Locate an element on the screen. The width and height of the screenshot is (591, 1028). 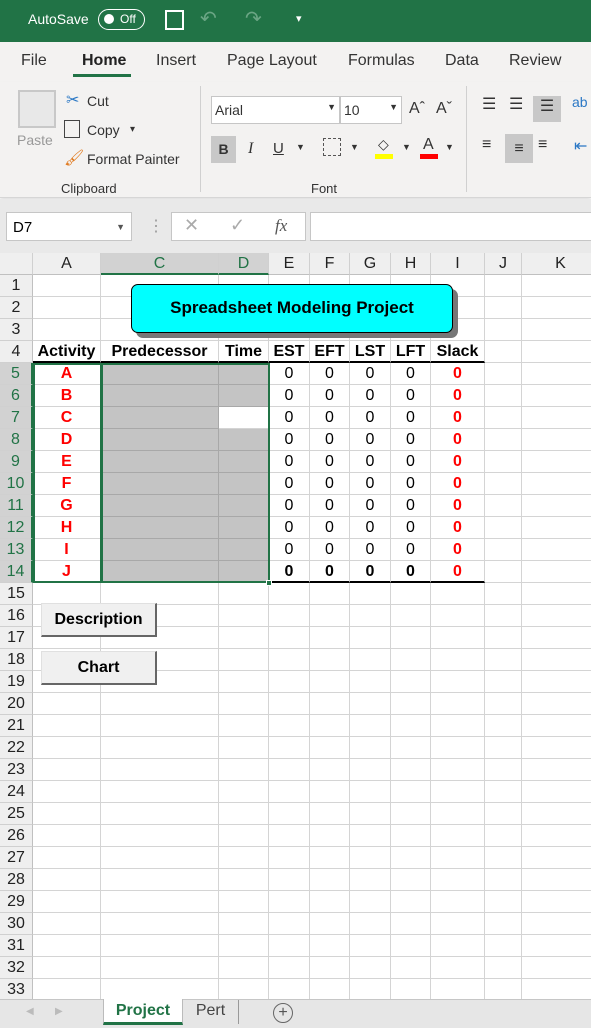
row-header: 26 is located at coordinates (16, 836).